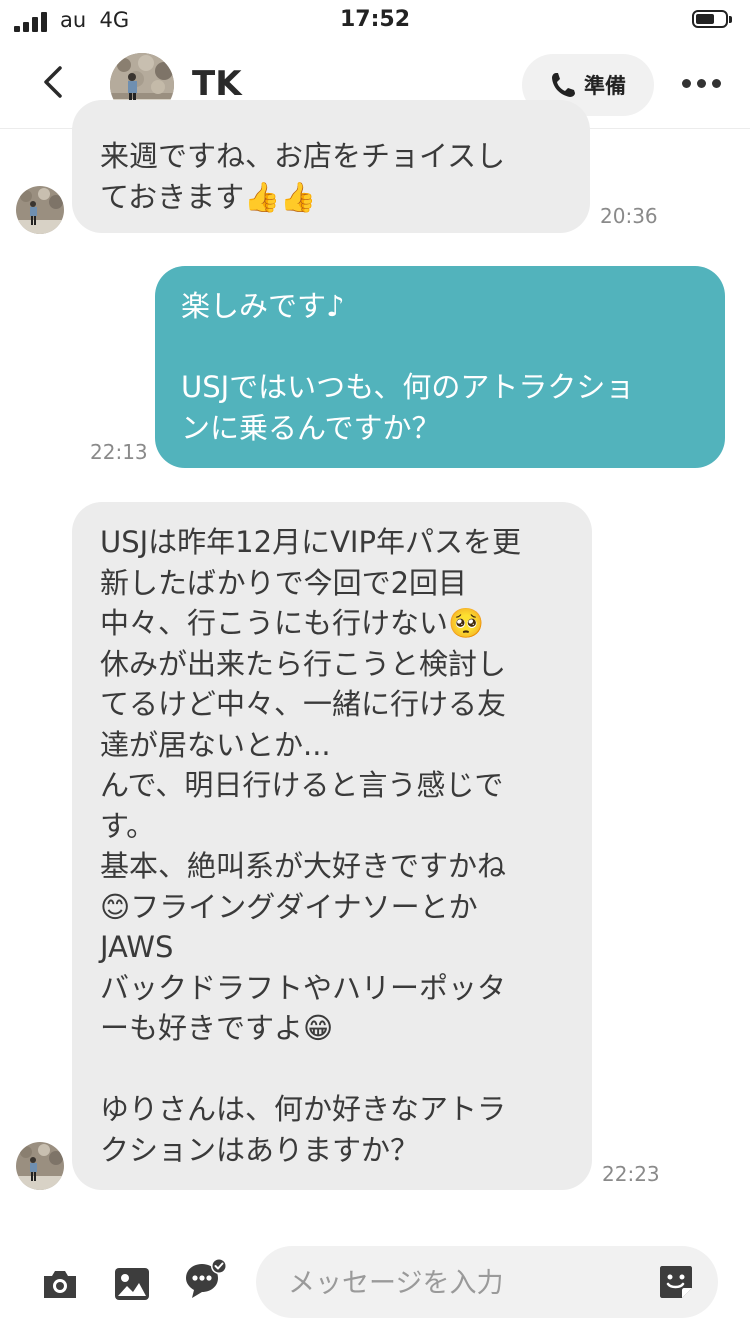 This screenshot has height=1334, width=750. I want to click on phone-icon, so click(563, 85).